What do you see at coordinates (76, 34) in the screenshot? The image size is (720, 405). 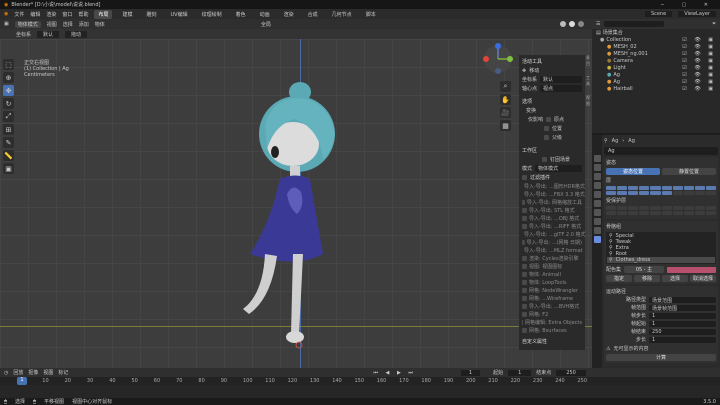 I see `snap-select: 拖动` at bounding box center [76, 34].